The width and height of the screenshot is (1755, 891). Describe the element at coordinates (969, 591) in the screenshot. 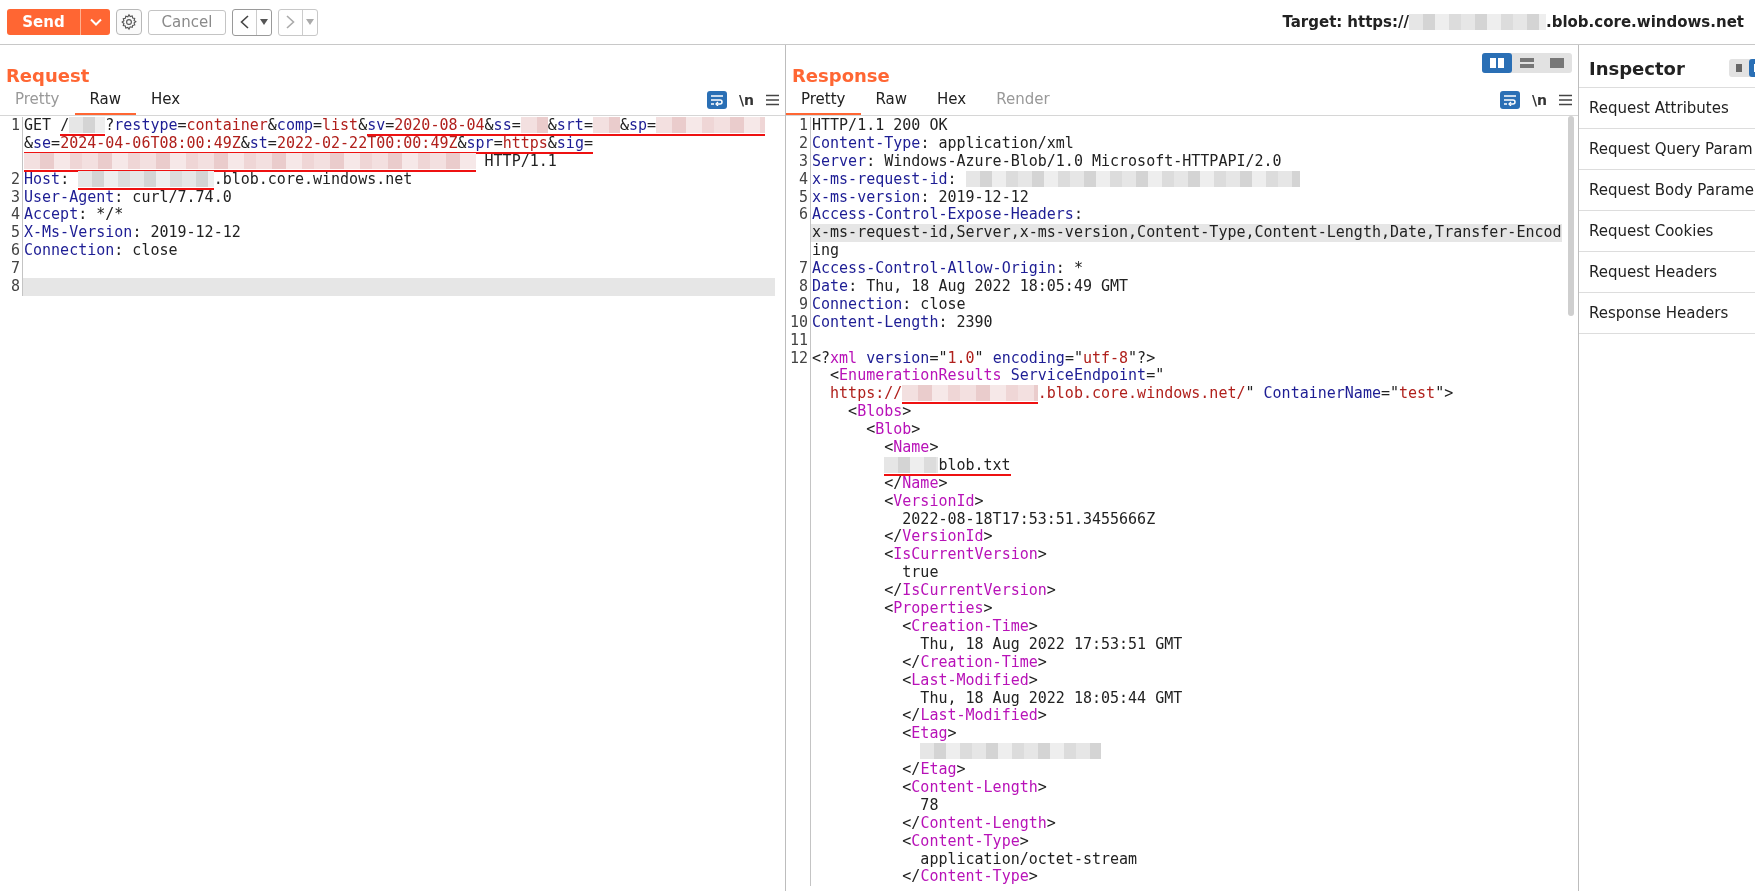

I see `code-line: </IsCurrentVersion>` at that location.